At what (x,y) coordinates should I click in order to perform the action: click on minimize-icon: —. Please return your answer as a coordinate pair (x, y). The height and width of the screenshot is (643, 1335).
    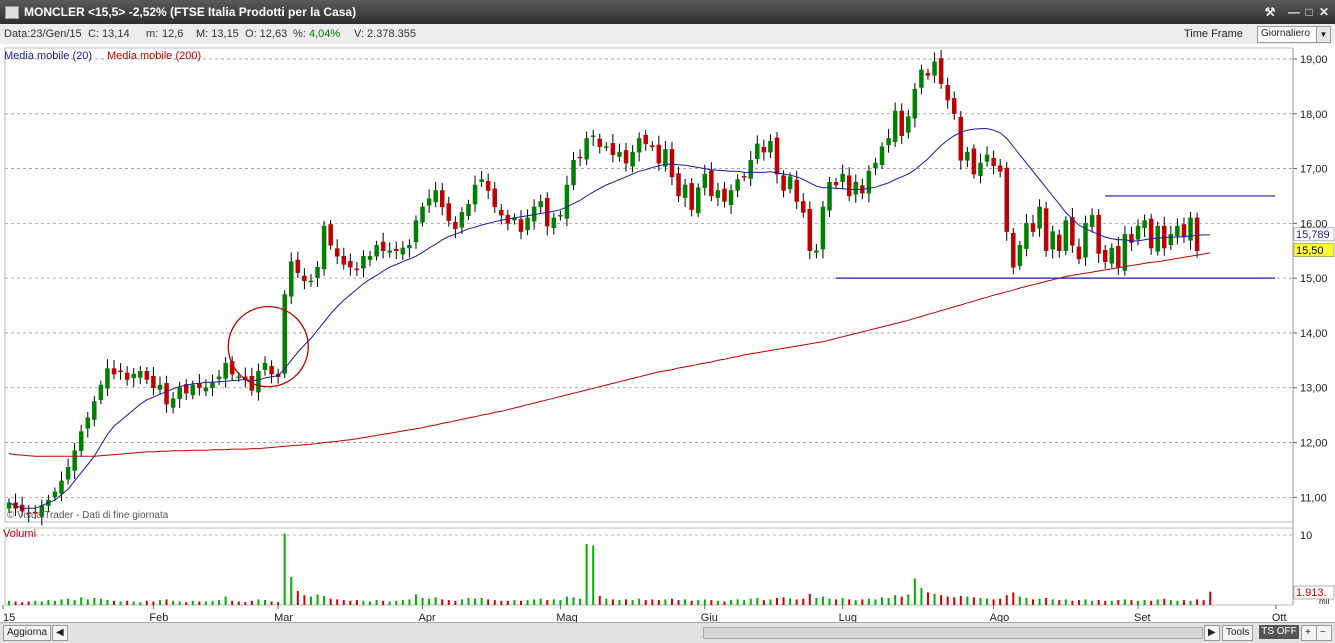
    Looking at the image, I should click on (1294, 12).